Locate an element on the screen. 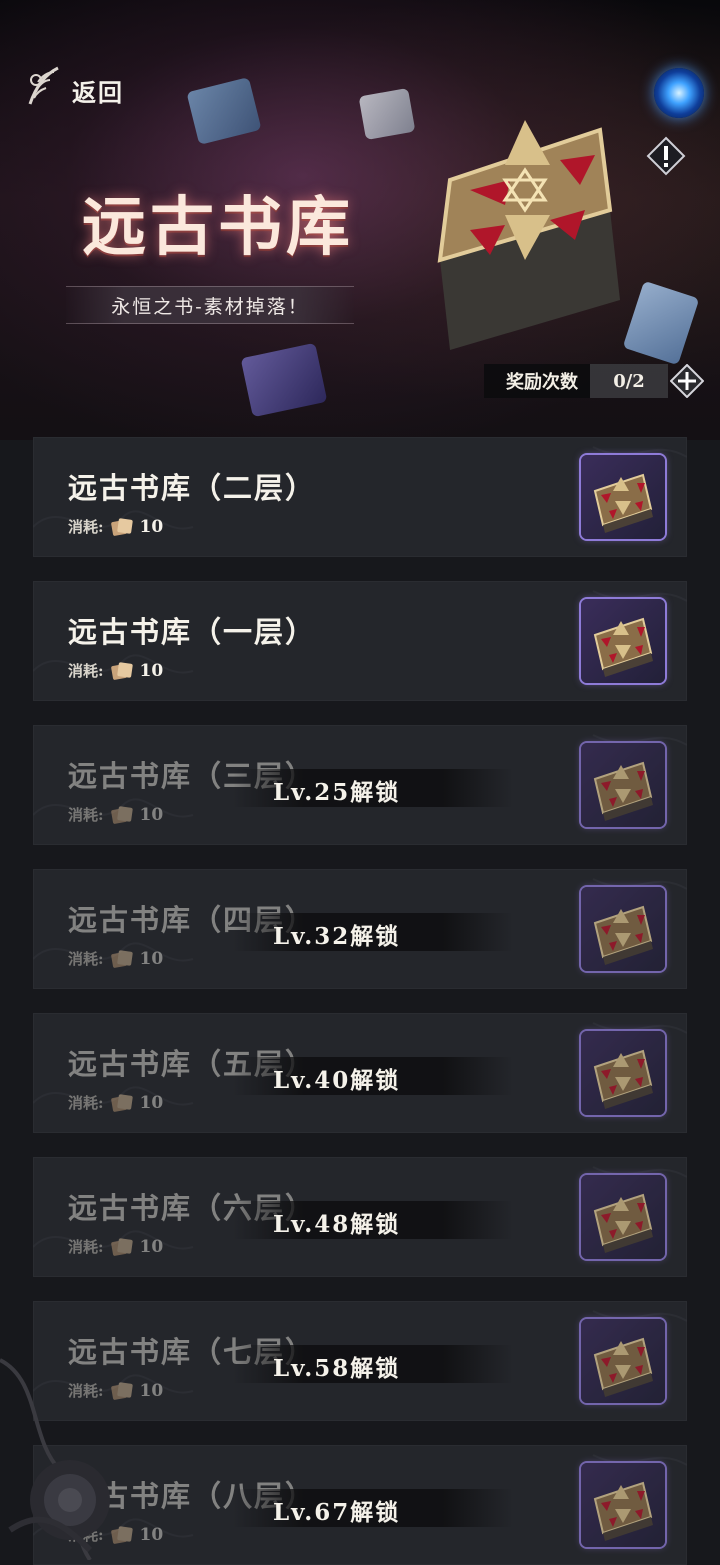 Image resolution: width=720 pixels, height=1565 pixels. level-row: 远古书库（四层） 消耗: 10 Lv.32解锁 is located at coordinates (360, 929).